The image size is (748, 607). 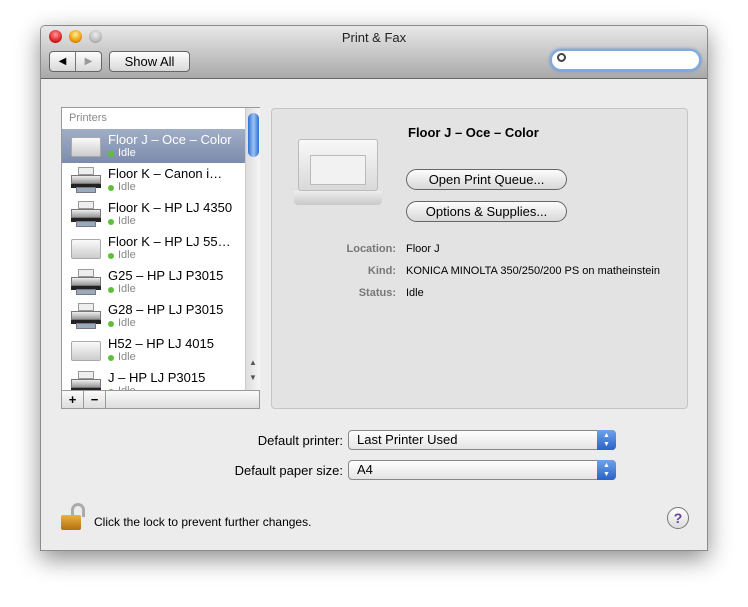 I want to click on default-paper-select: A4 ▲ ▼, so click(x=482, y=470).